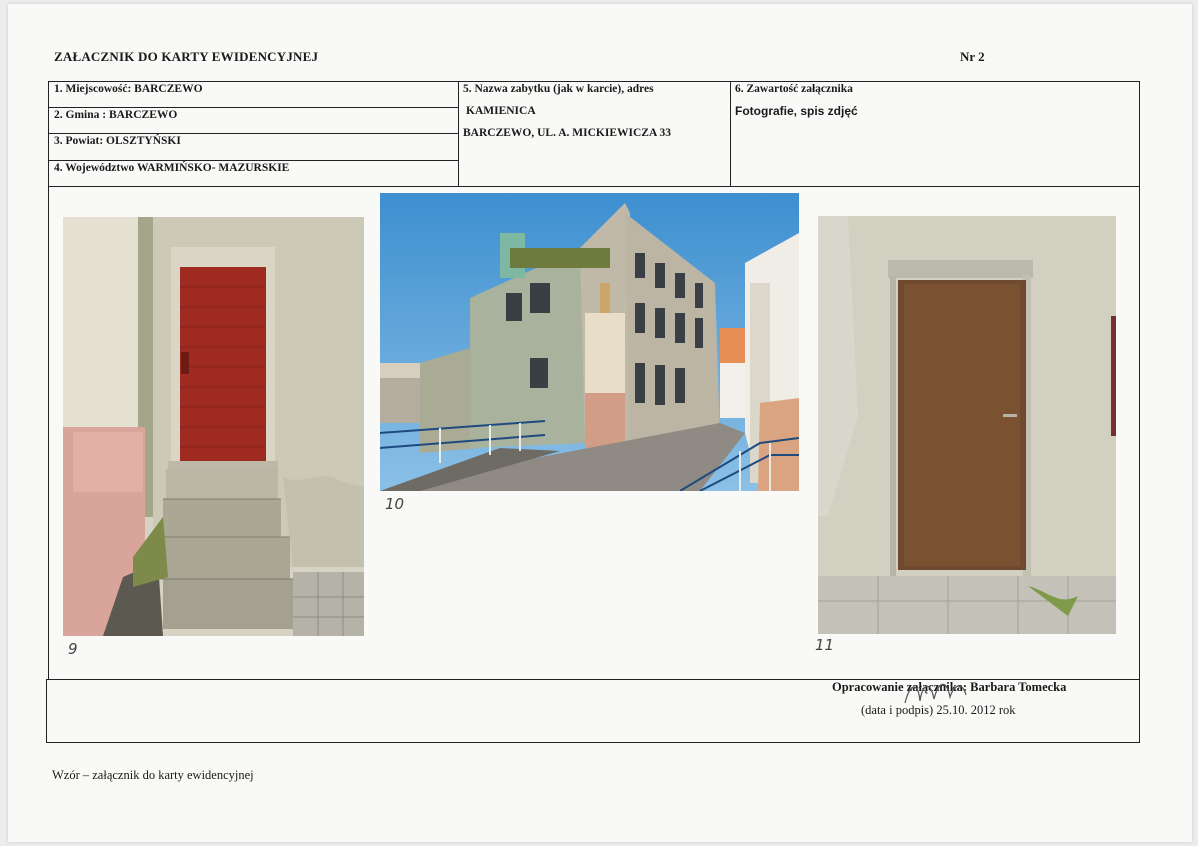 The height and width of the screenshot is (846, 1198). I want to click on photo-number-10: 10, so click(395, 504).